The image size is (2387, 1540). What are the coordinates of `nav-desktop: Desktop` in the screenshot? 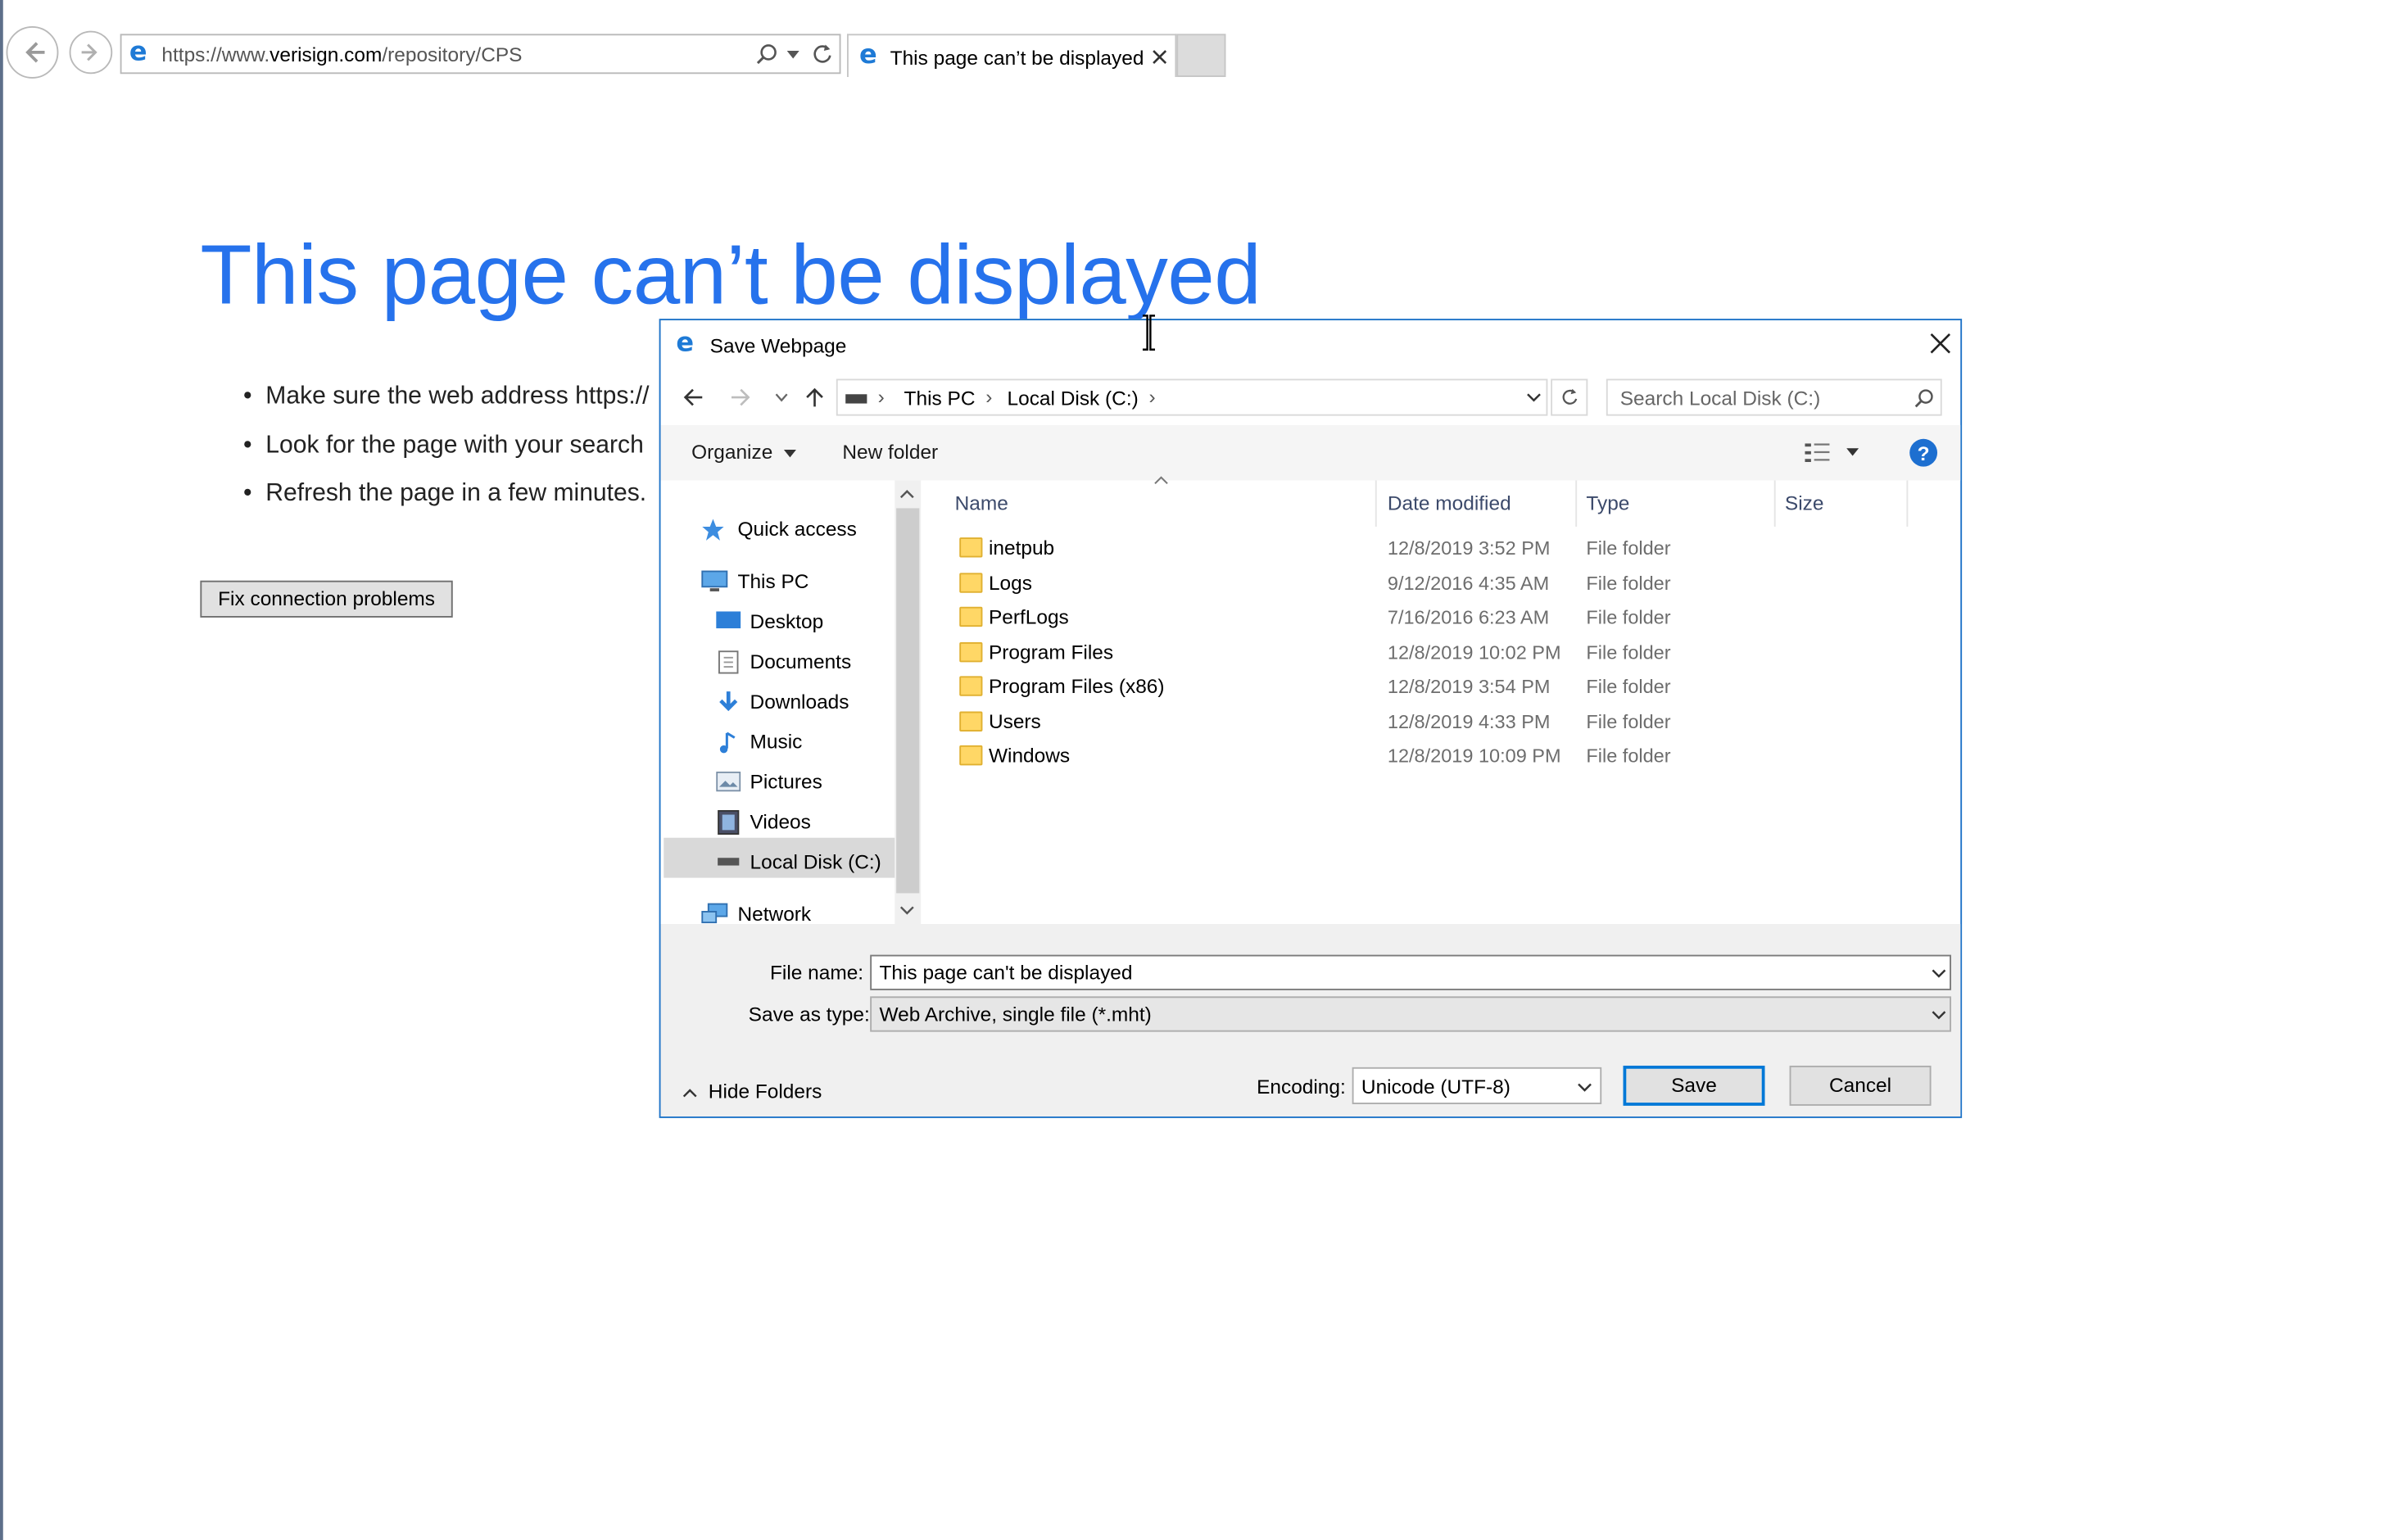 It's located at (769, 621).